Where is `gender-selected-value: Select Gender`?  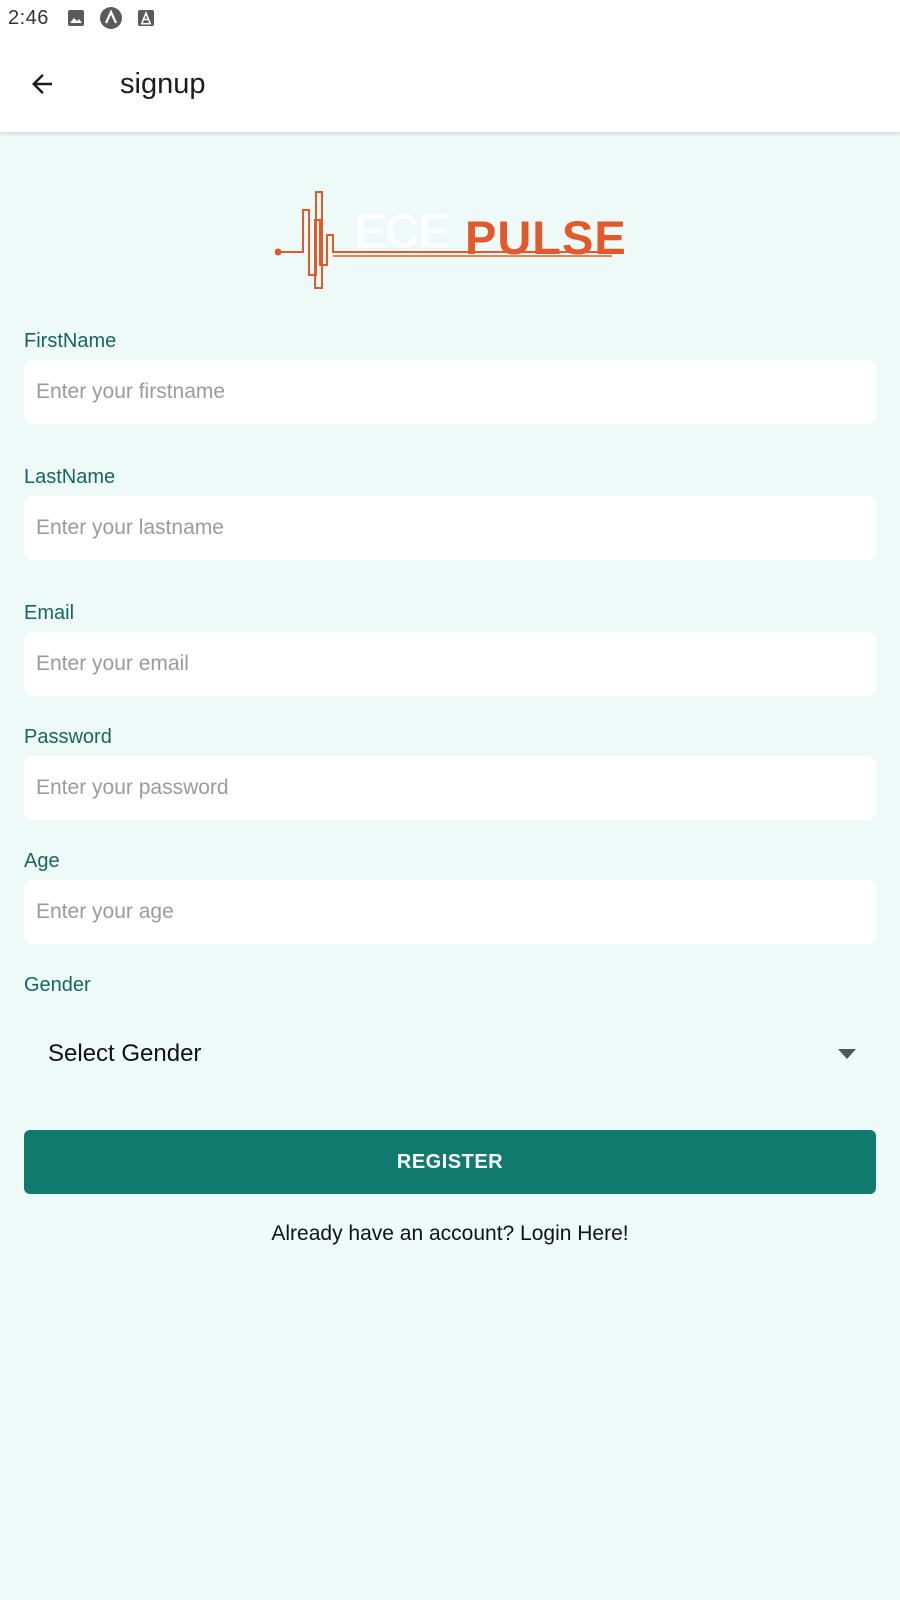
gender-selected-value: Select Gender is located at coordinates (125, 1053).